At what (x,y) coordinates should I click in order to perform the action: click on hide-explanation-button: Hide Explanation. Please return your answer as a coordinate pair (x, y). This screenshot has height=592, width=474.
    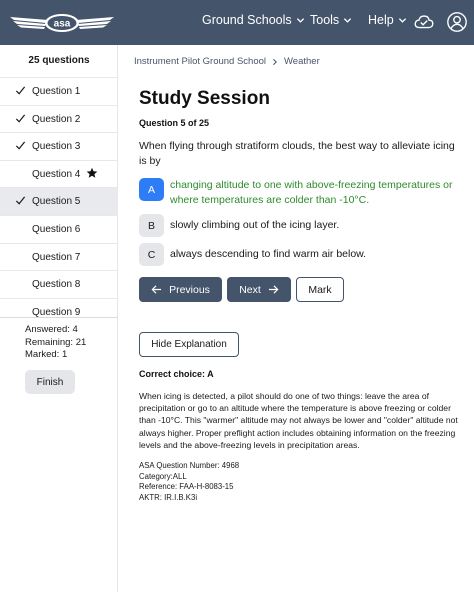
    Looking at the image, I should click on (189, 344).